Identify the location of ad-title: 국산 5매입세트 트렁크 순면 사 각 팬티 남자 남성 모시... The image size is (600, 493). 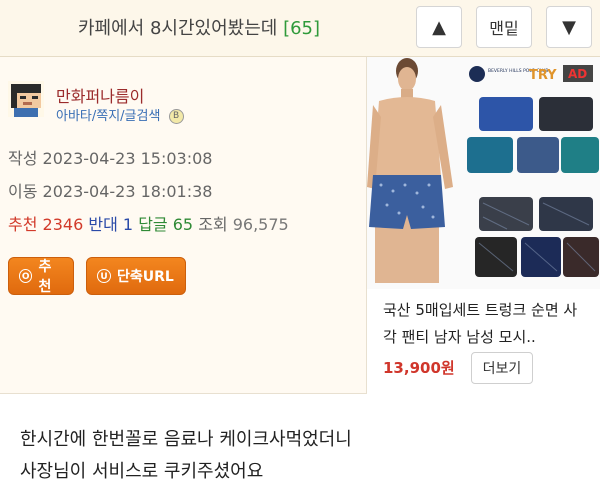
(485, 324).